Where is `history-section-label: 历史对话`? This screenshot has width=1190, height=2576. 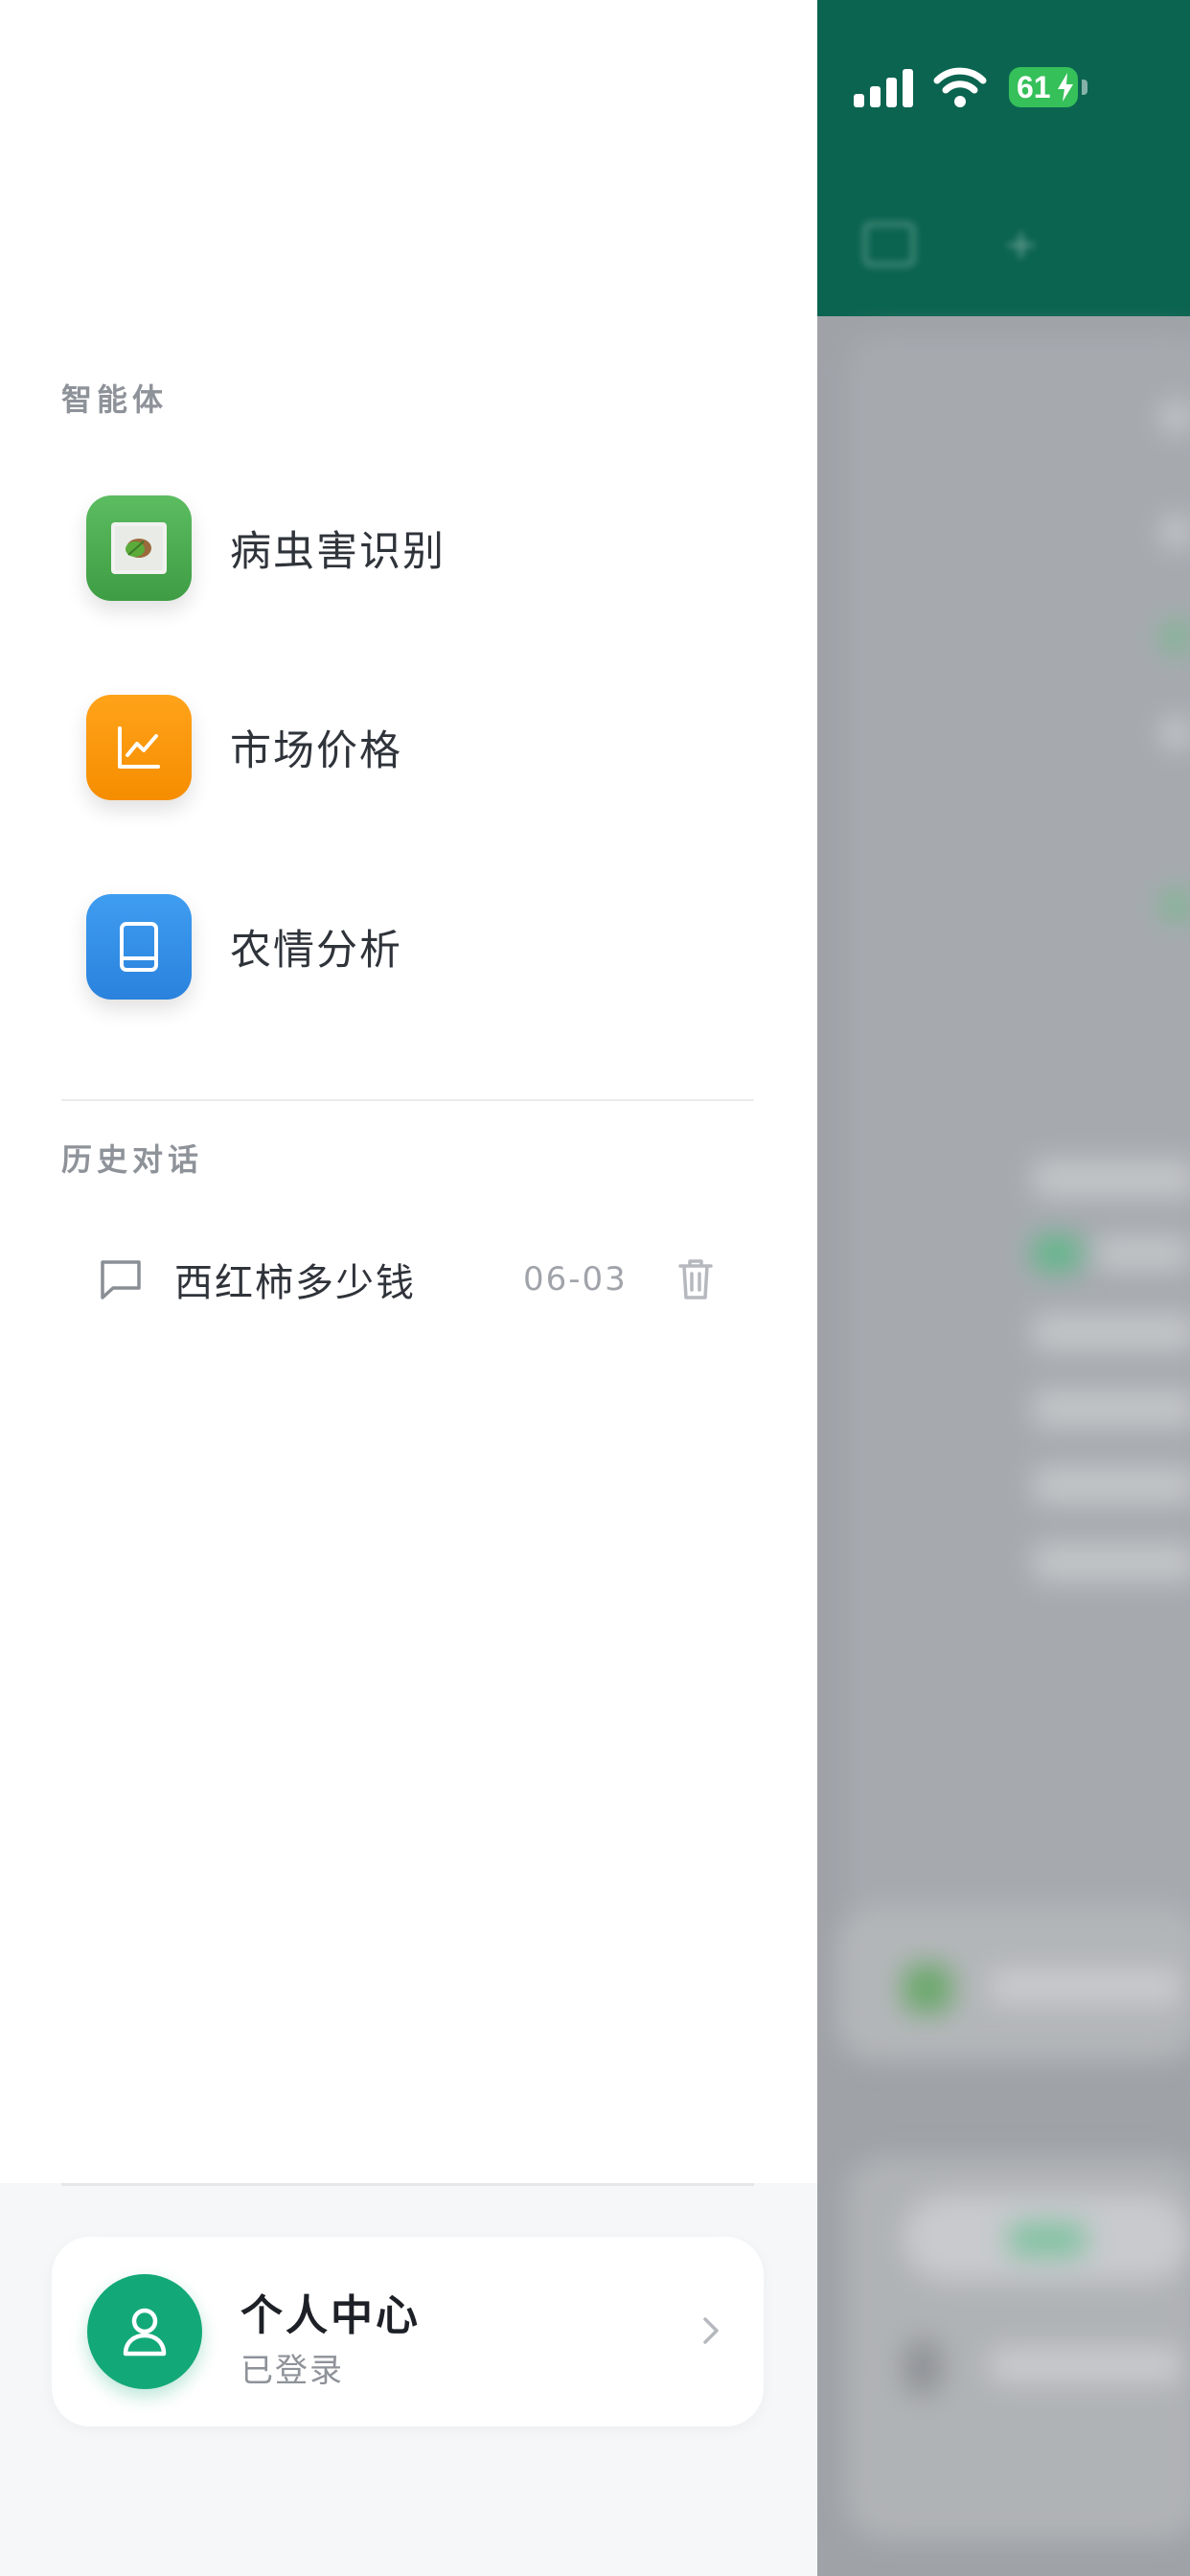 history-section-label: 历史对话 is located at coordinates (132, 1159).